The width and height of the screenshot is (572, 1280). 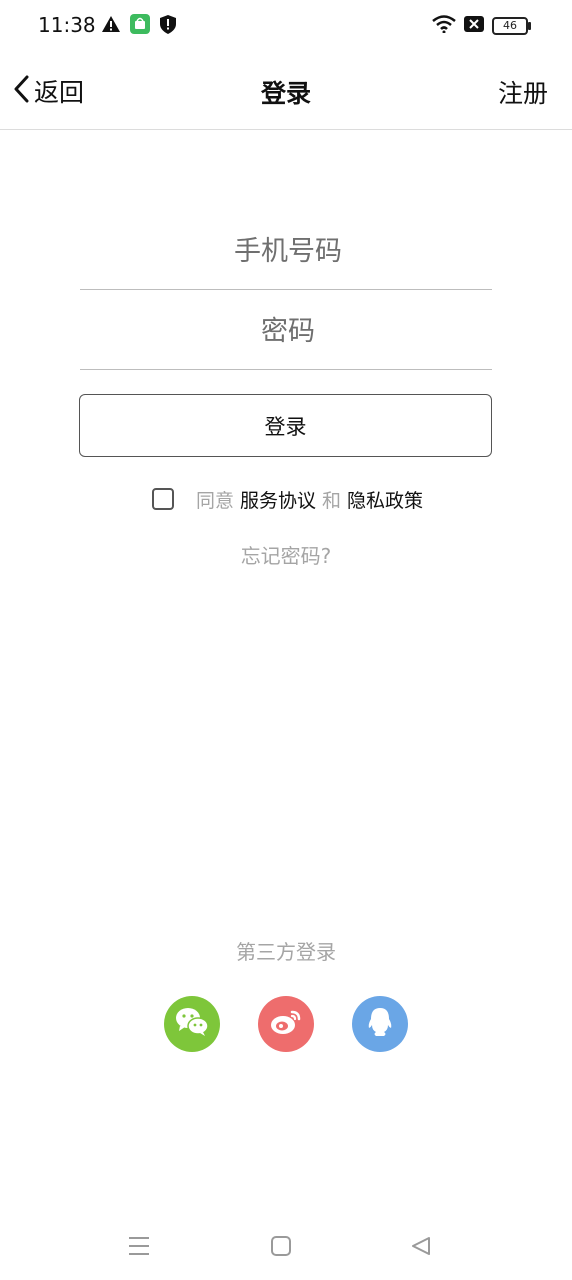 What do you see at coordinates (168, 26) in the screenshot?
I see `shield-icon` at bounding box center [168, 26].